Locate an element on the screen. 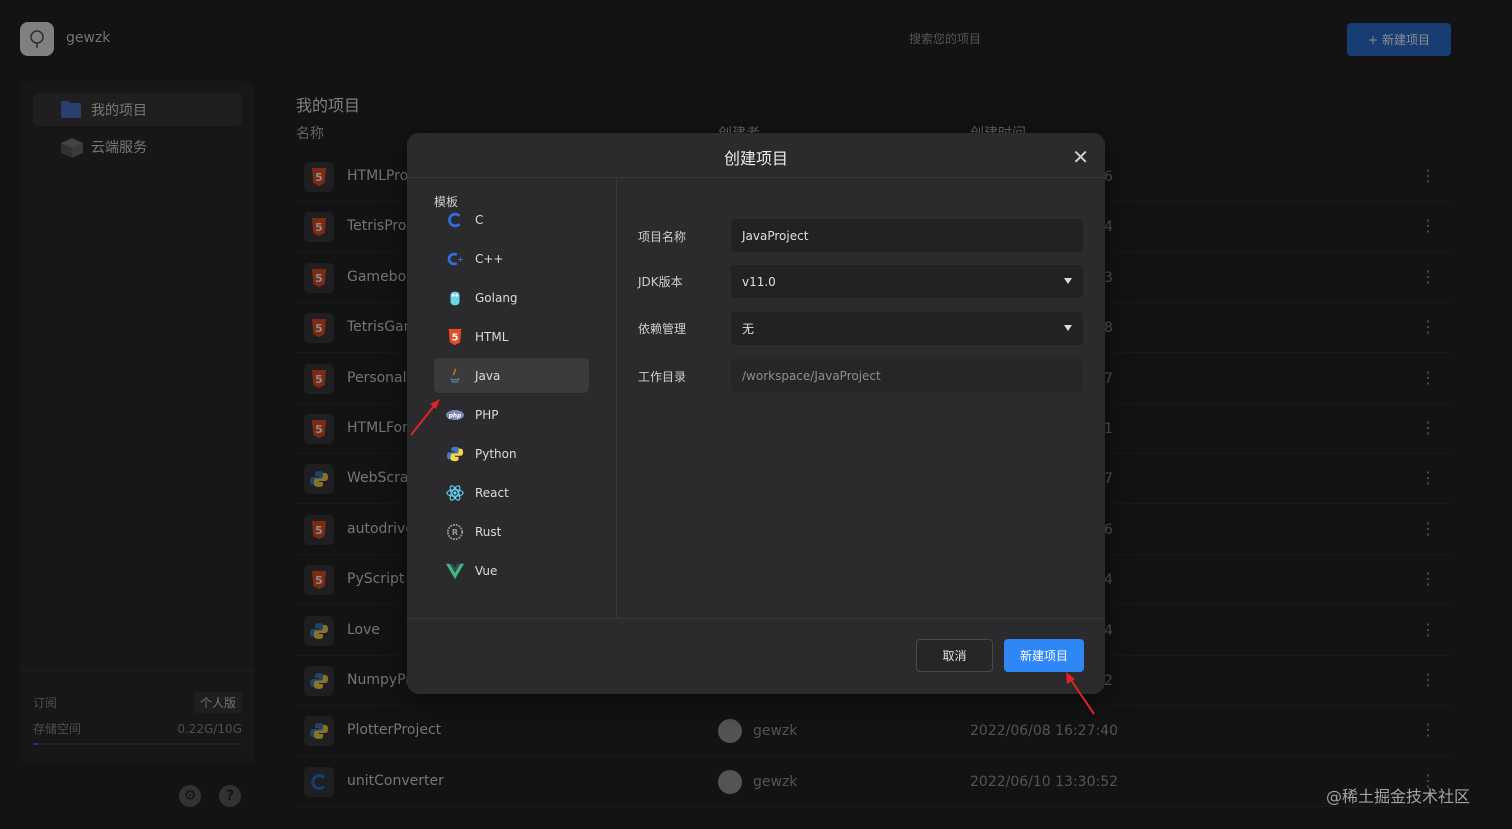 The width and height of the screenshot is (1512, 829). cpp-icon: + is located at coordinates (455, 259).